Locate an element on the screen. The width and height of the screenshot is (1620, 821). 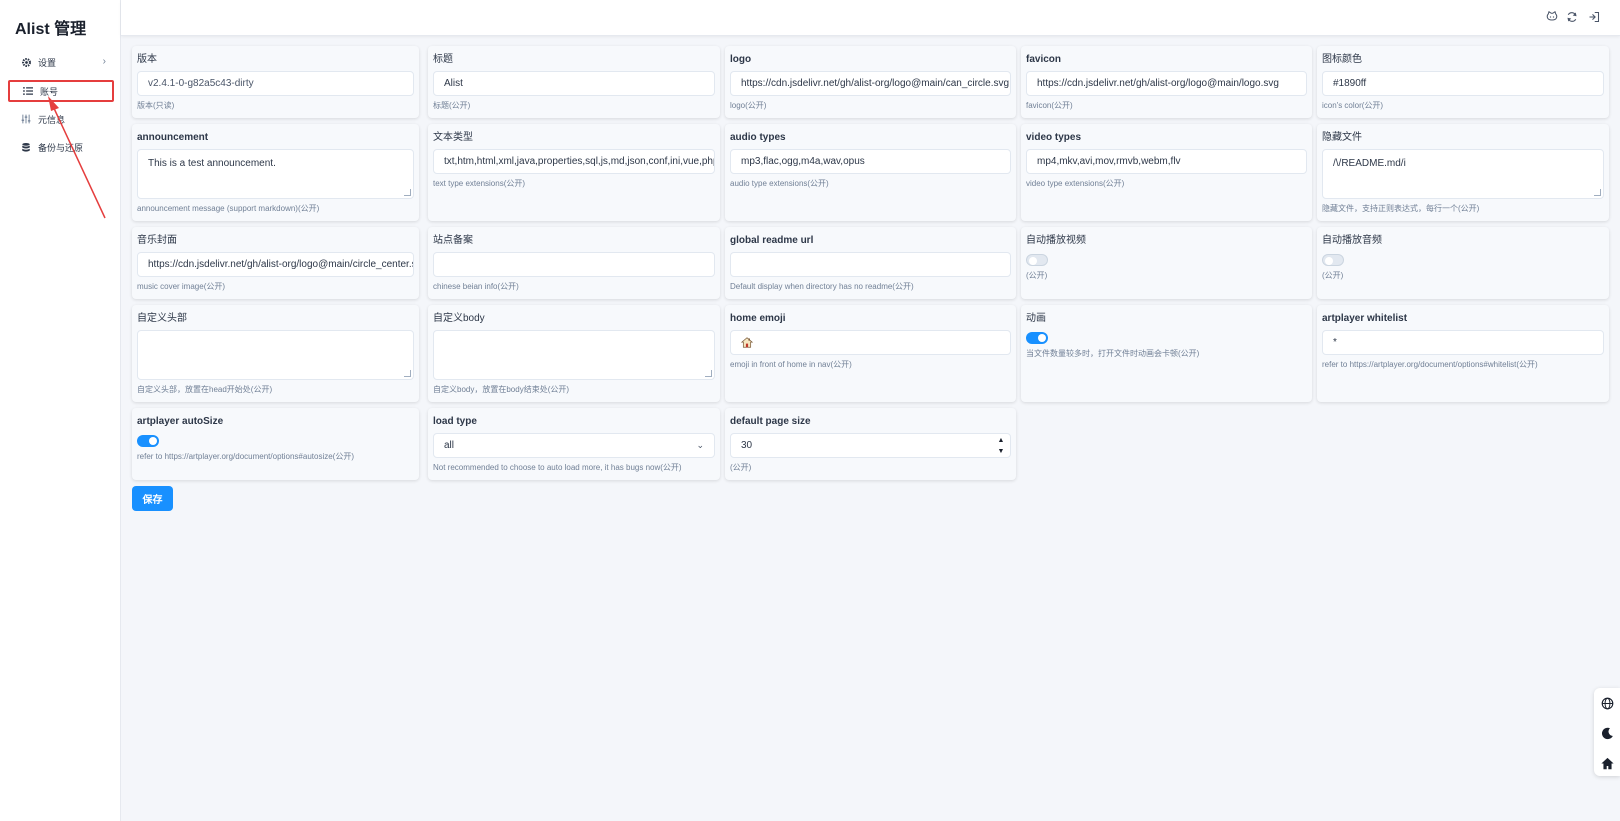
setting-label: 自动播放视频 is located at coordinates (1056, 240).